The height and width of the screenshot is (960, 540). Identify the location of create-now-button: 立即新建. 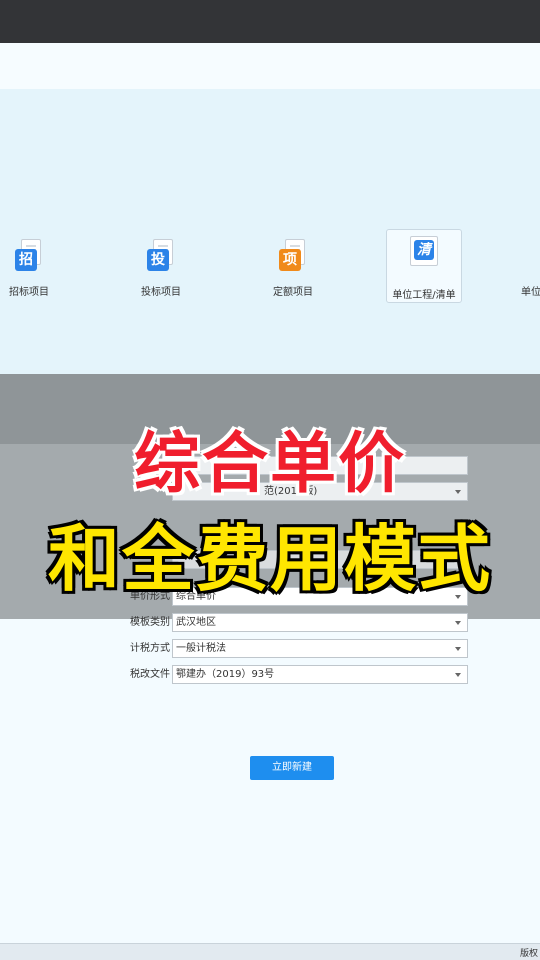
(292, 768).